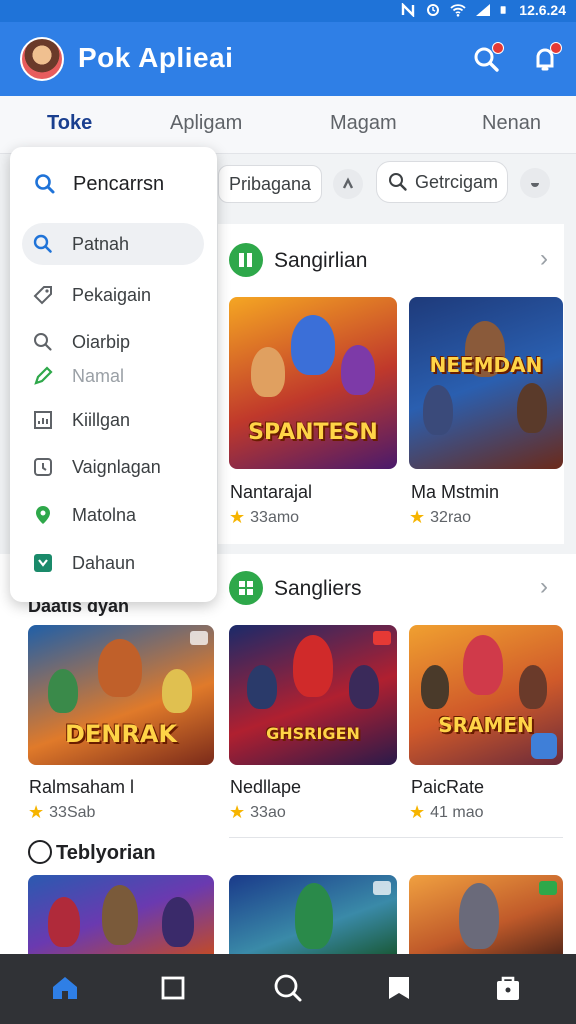 The width and height of the screenshot is (576, 1024). I want to click on game-thumbnail: SRAMEN, so click(486, 695).